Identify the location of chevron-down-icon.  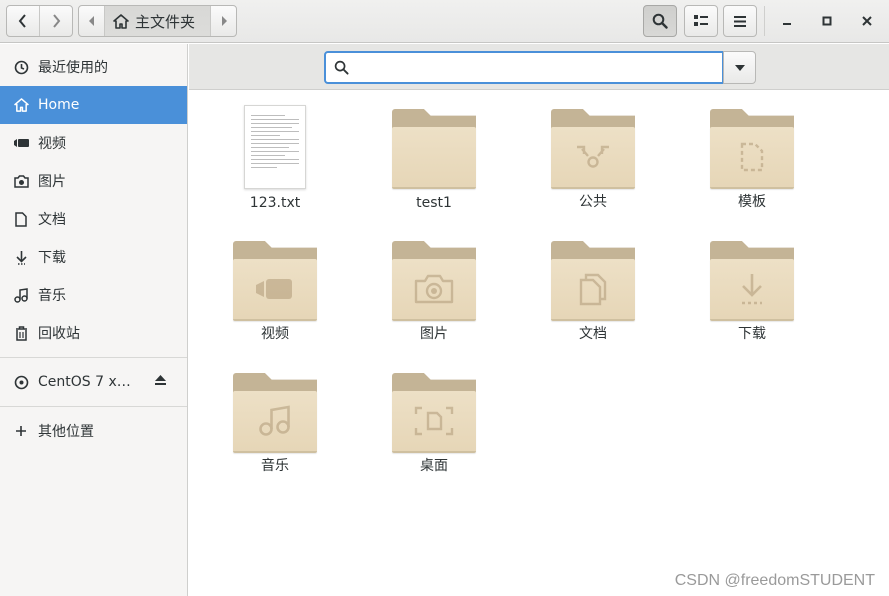
(739, 67).